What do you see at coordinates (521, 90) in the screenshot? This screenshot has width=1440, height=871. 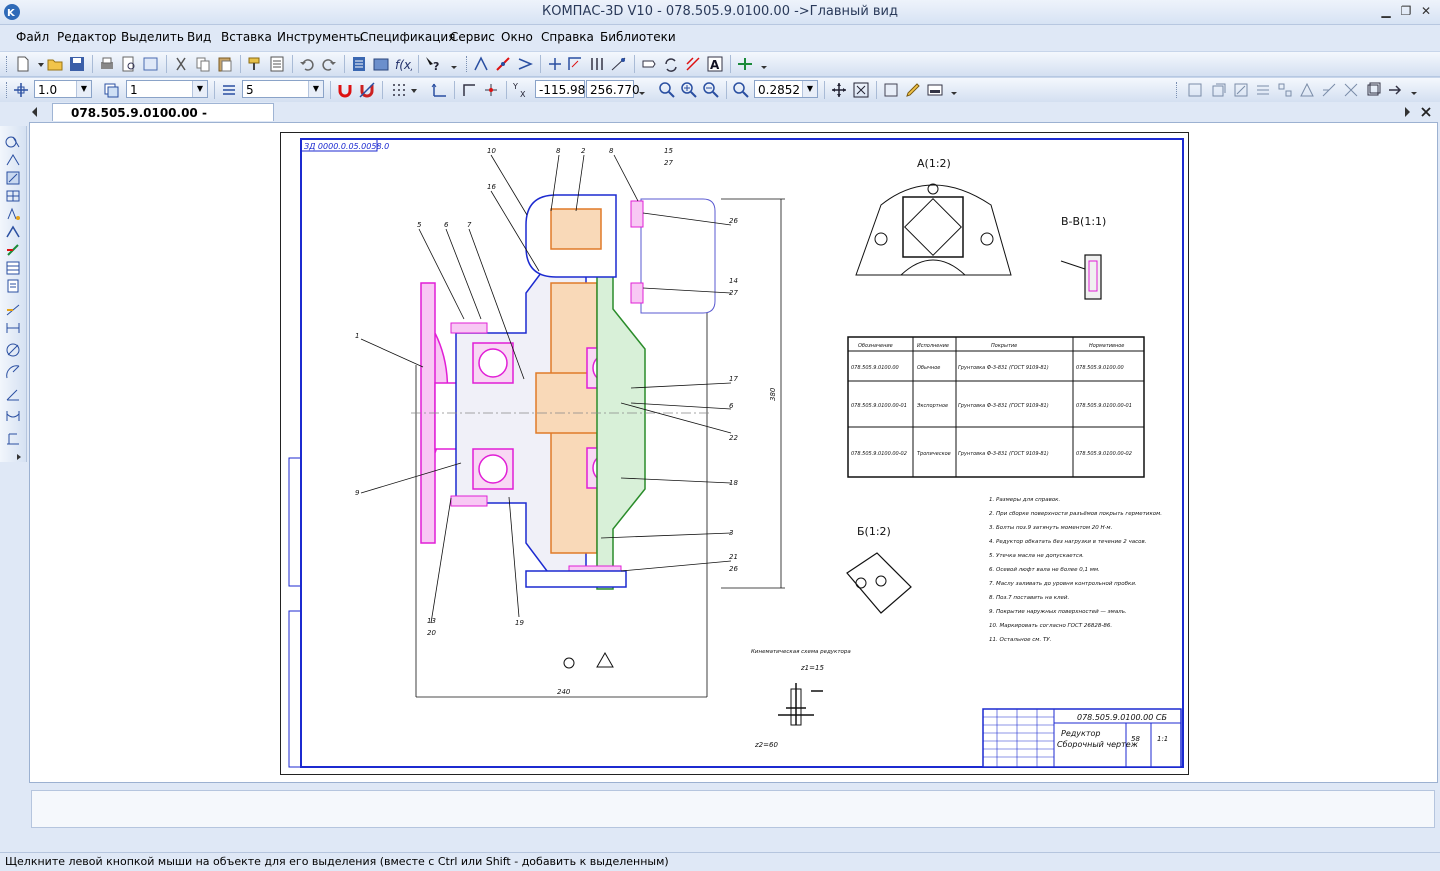 I see `coordinates-icon: YX` at bounding box center [521, 90].